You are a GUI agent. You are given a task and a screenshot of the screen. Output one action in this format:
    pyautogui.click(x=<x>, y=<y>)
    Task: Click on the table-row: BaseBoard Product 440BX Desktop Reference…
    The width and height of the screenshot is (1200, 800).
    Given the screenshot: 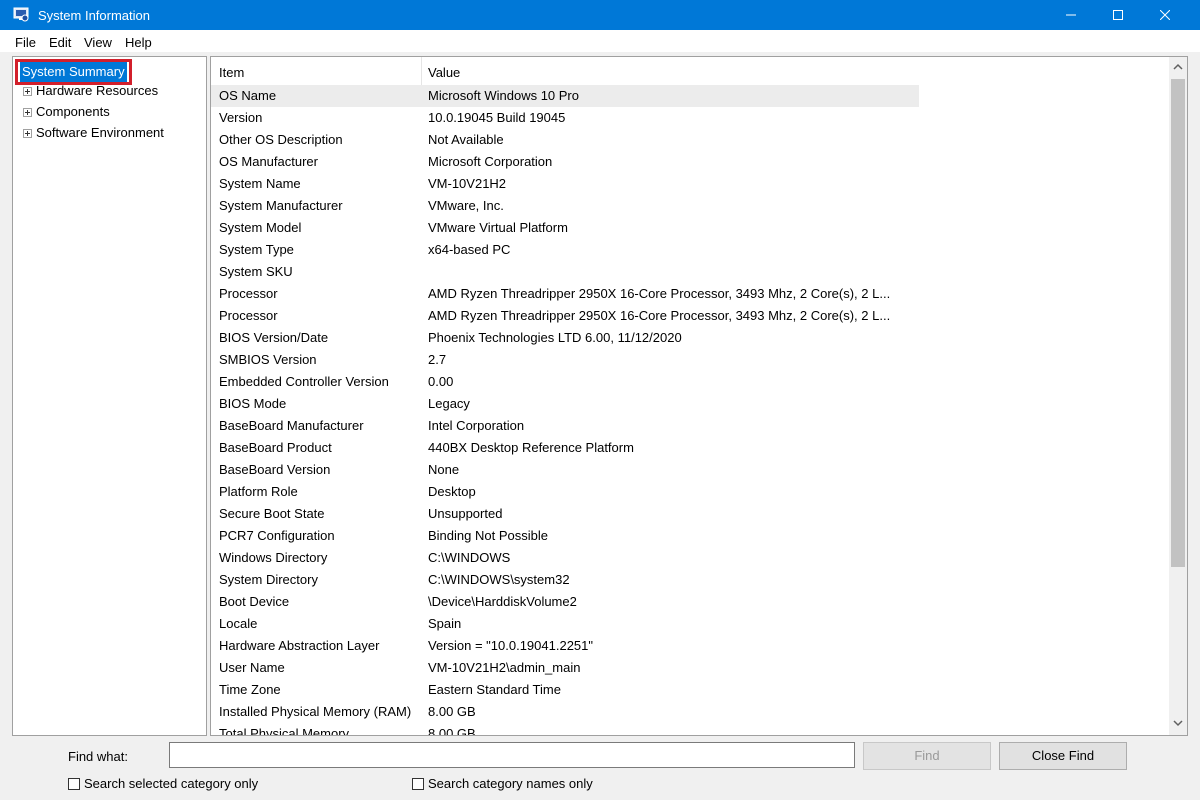 What is the action you would take?
    pyautogui.click(x=565, y=448)
    